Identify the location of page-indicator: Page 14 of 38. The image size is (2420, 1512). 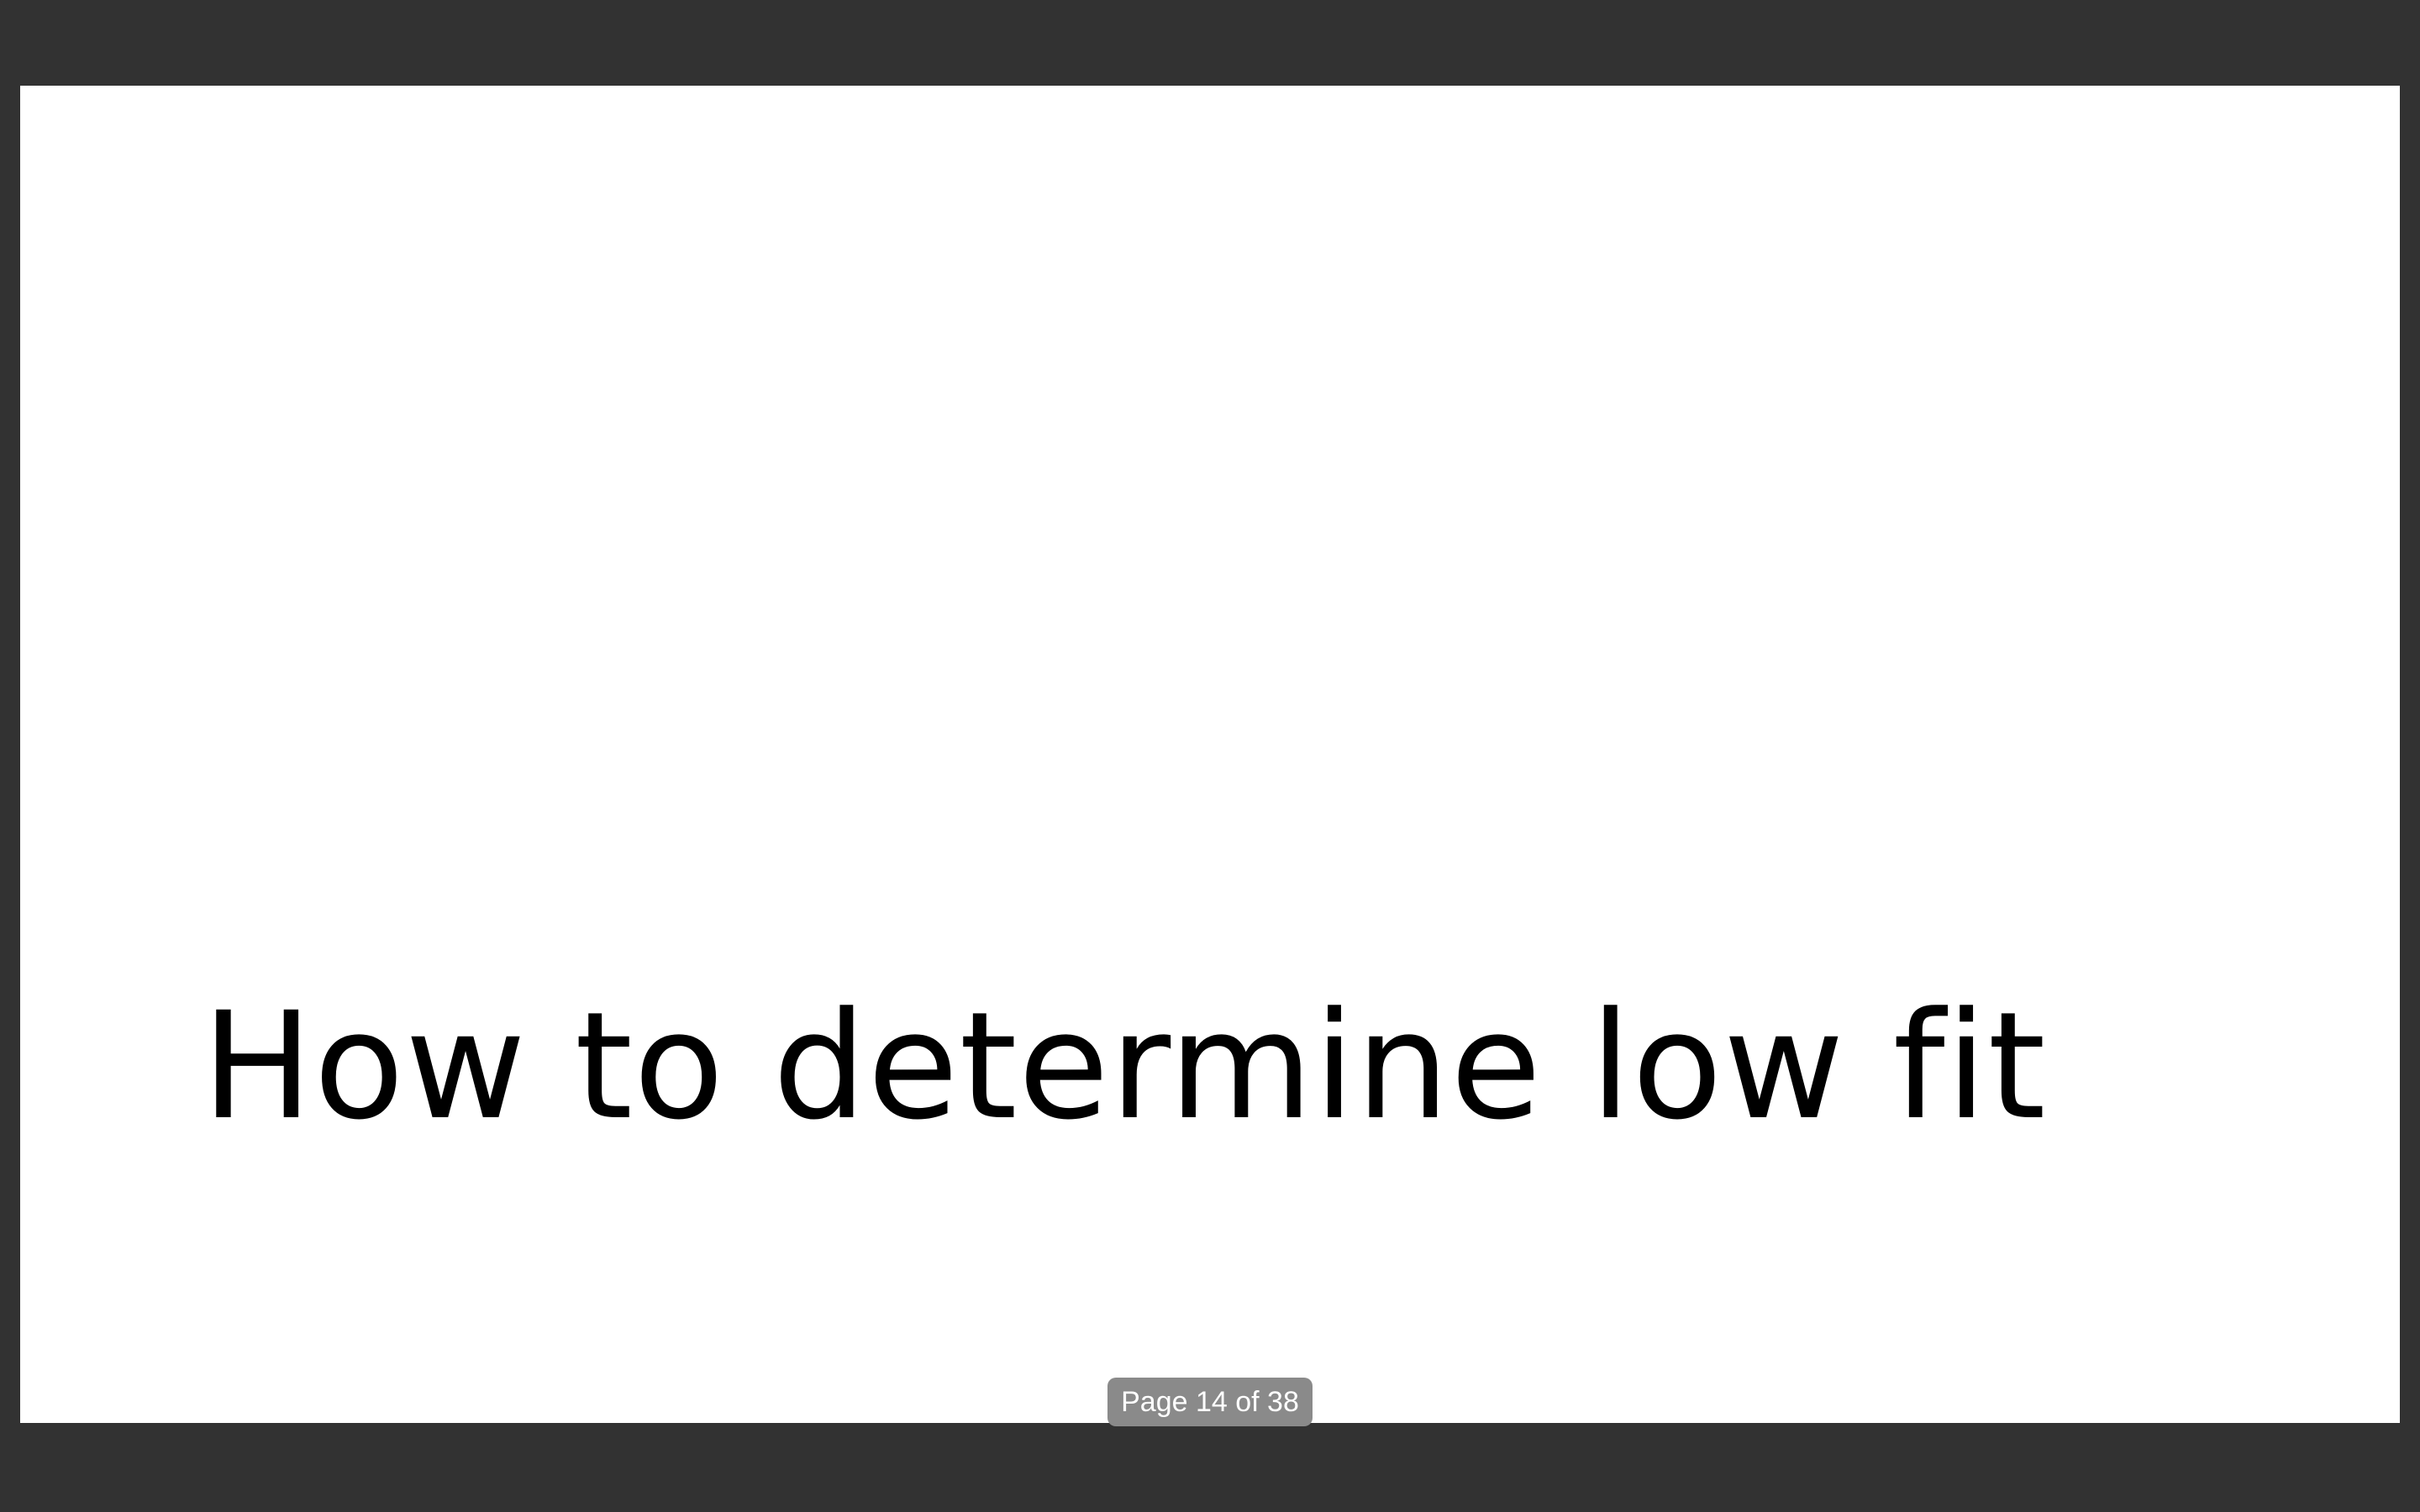
(1210, 1402).